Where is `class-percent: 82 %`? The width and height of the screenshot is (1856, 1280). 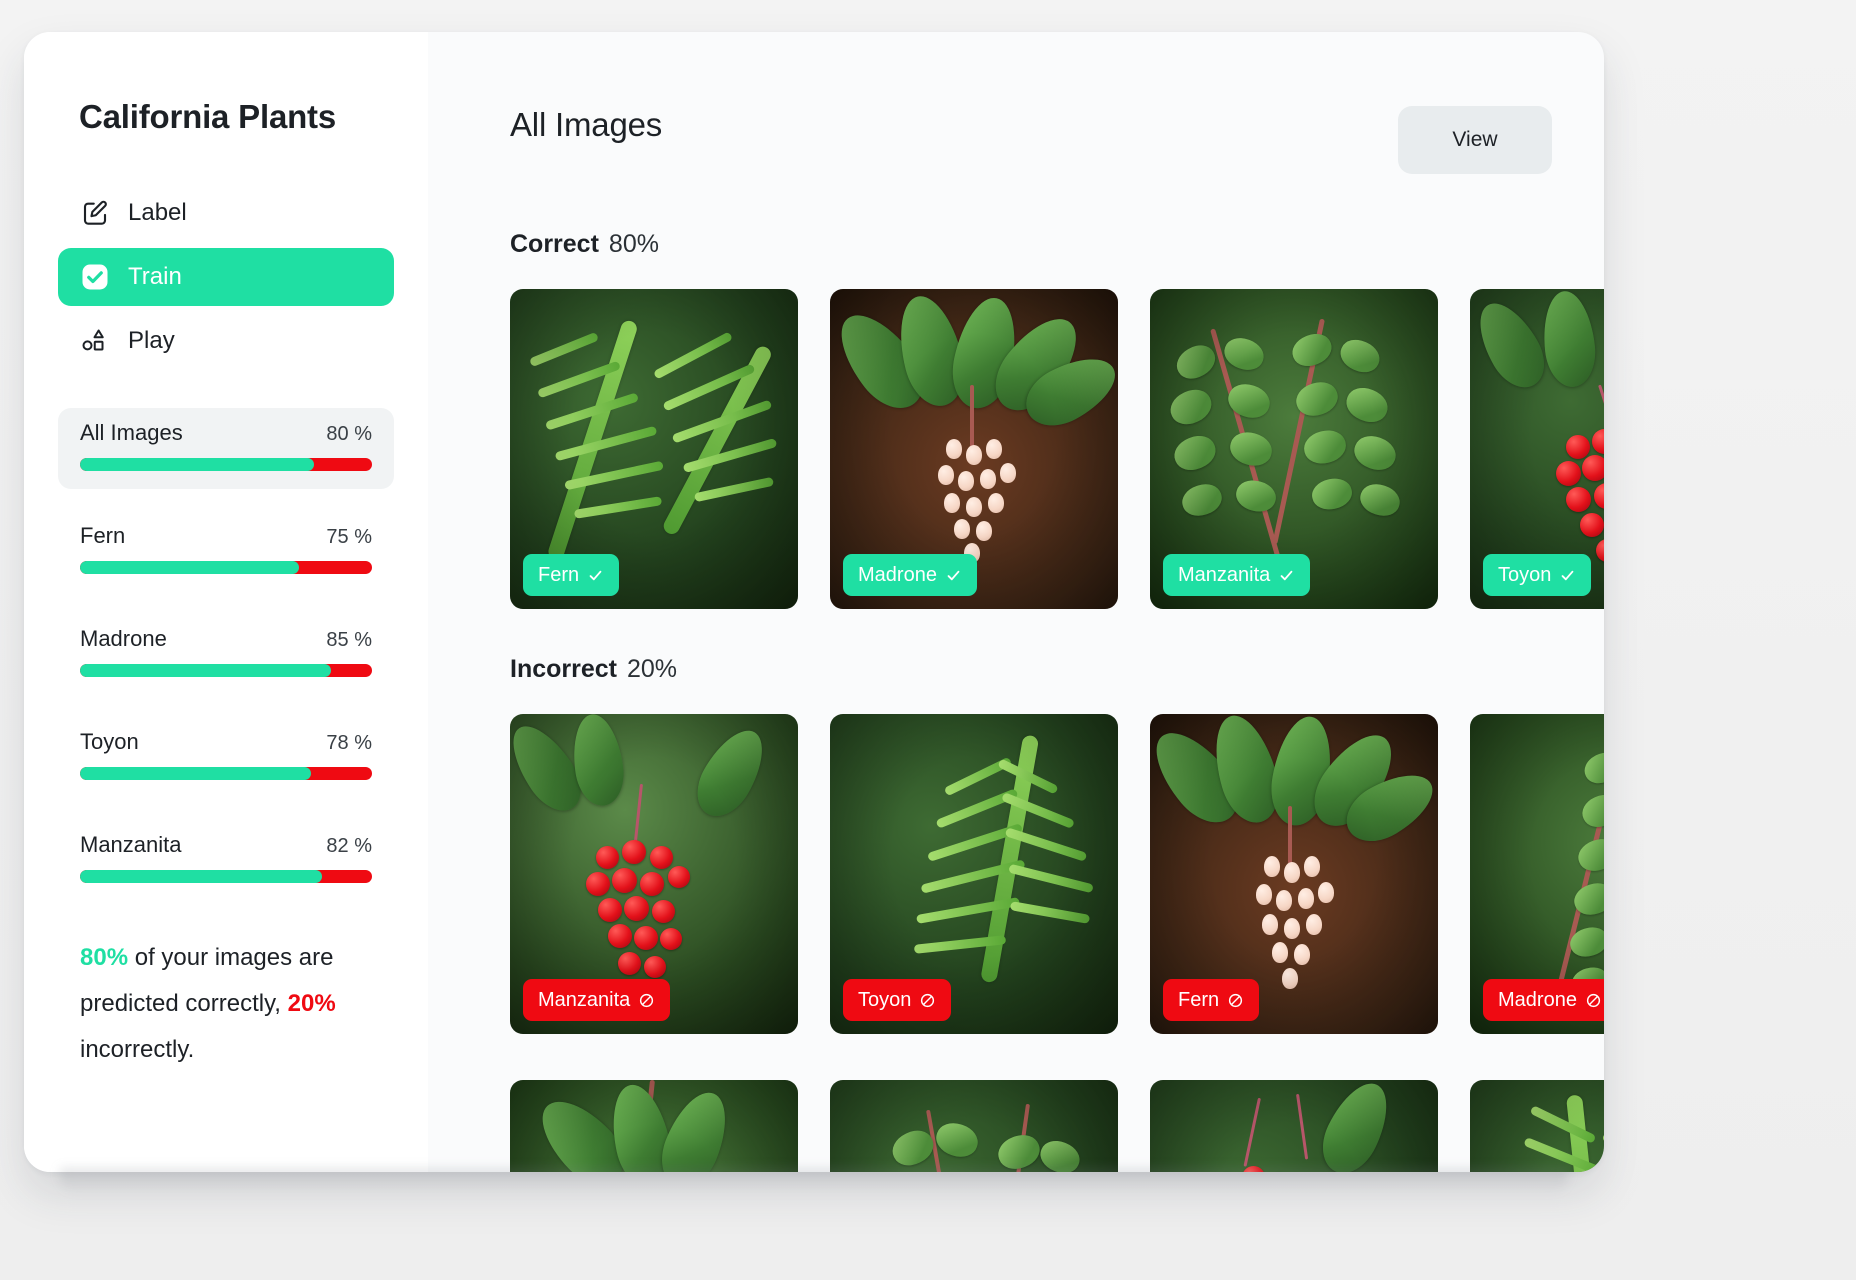 class-percent: 82 % is located at coordinates (349, 846).